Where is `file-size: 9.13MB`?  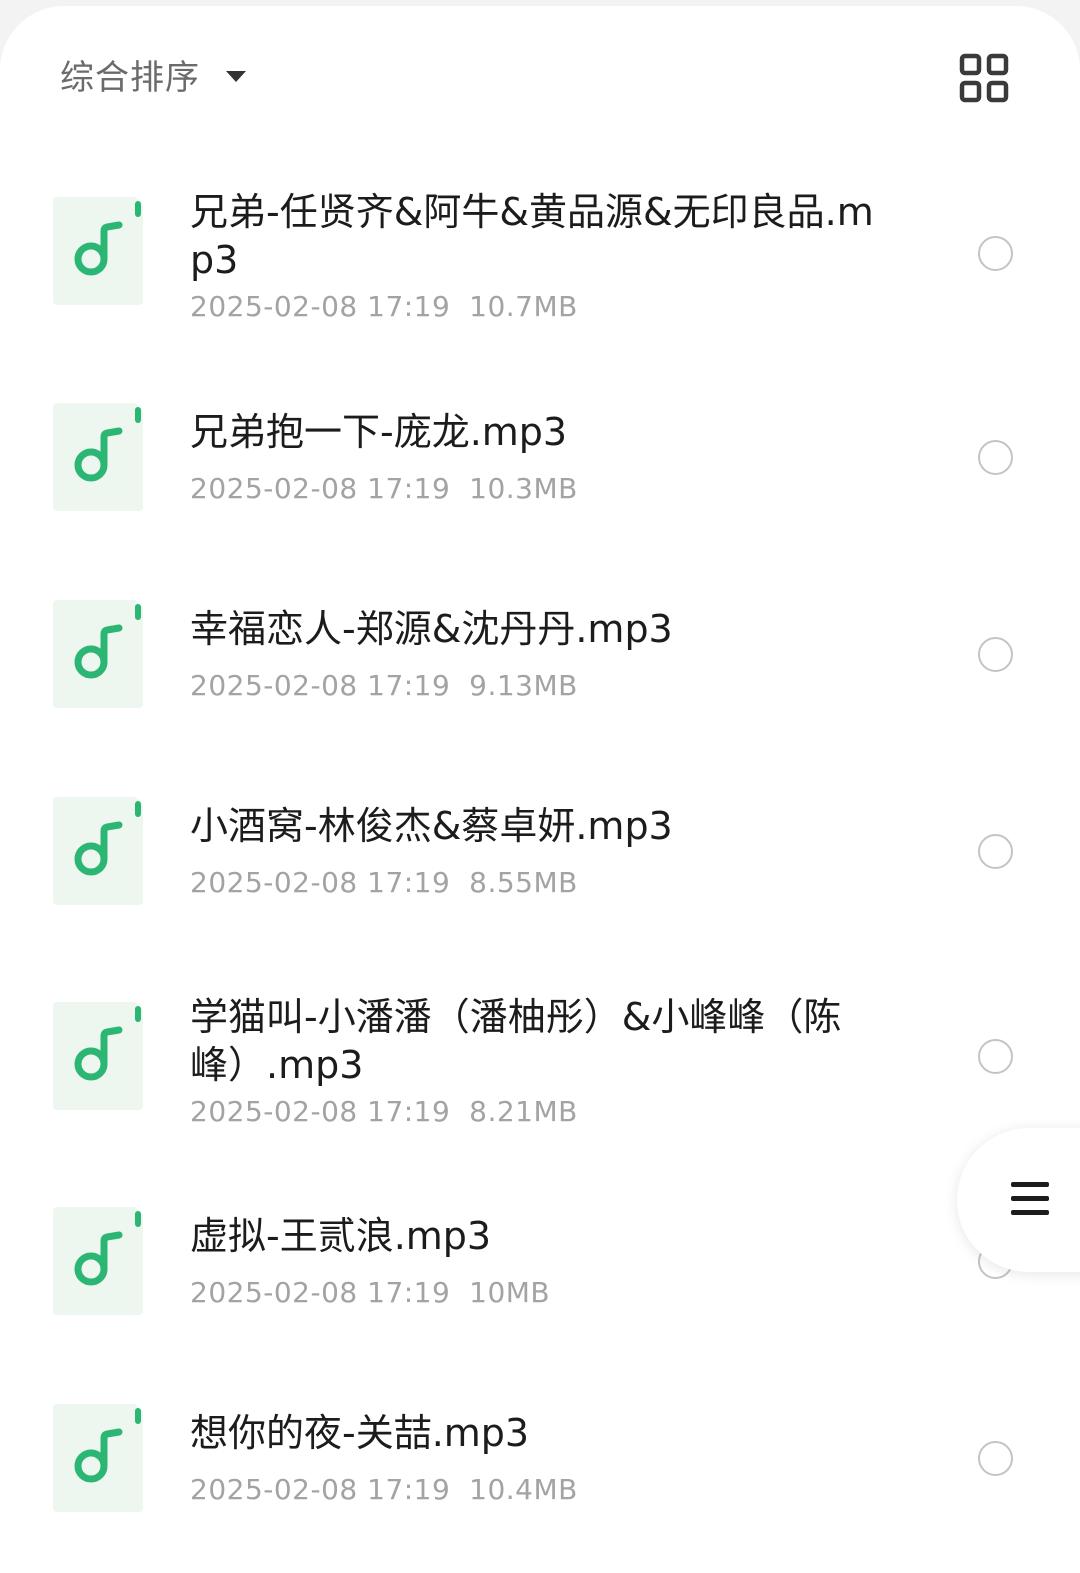
file-size: 9.13MB is located at coordinates (523, 685).